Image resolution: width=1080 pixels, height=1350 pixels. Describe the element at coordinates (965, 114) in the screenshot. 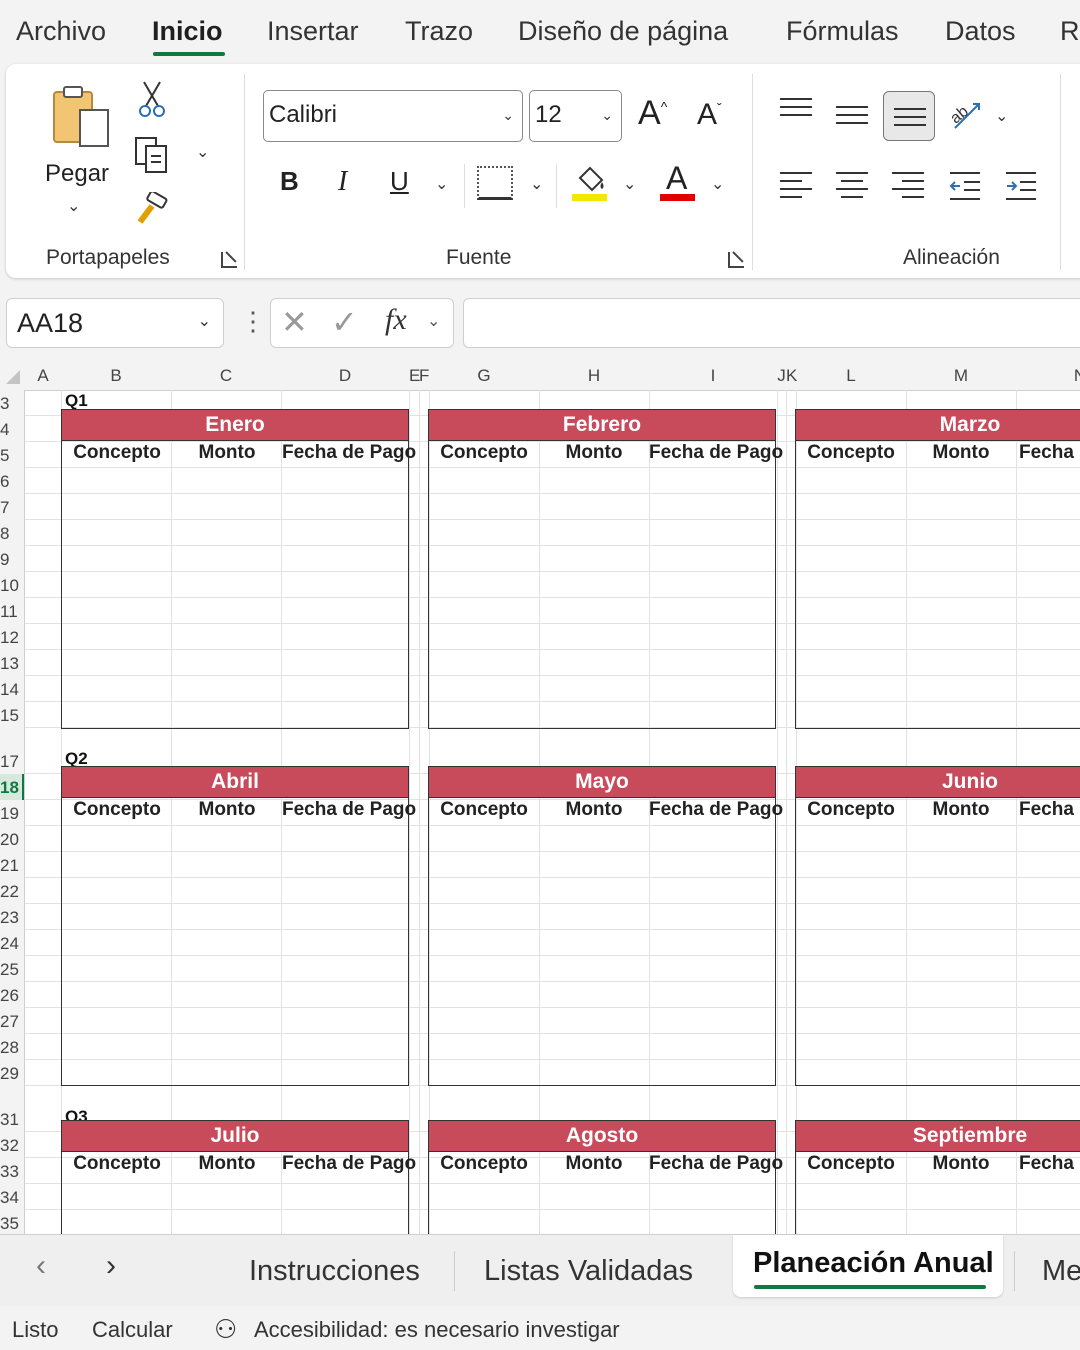

I see `orientation-icon: ab` at that location.